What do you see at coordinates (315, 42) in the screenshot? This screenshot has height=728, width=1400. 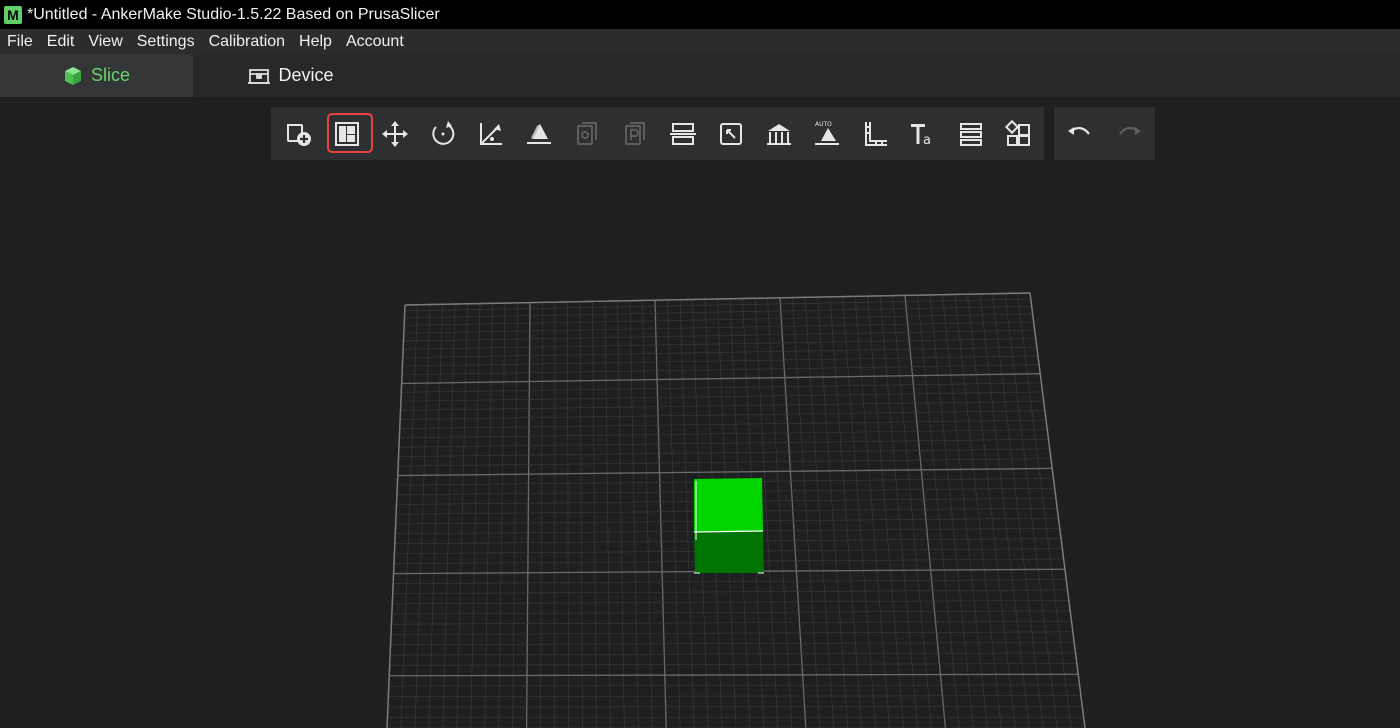 I see `menu-help: Help` at bounding box center [315, 42].